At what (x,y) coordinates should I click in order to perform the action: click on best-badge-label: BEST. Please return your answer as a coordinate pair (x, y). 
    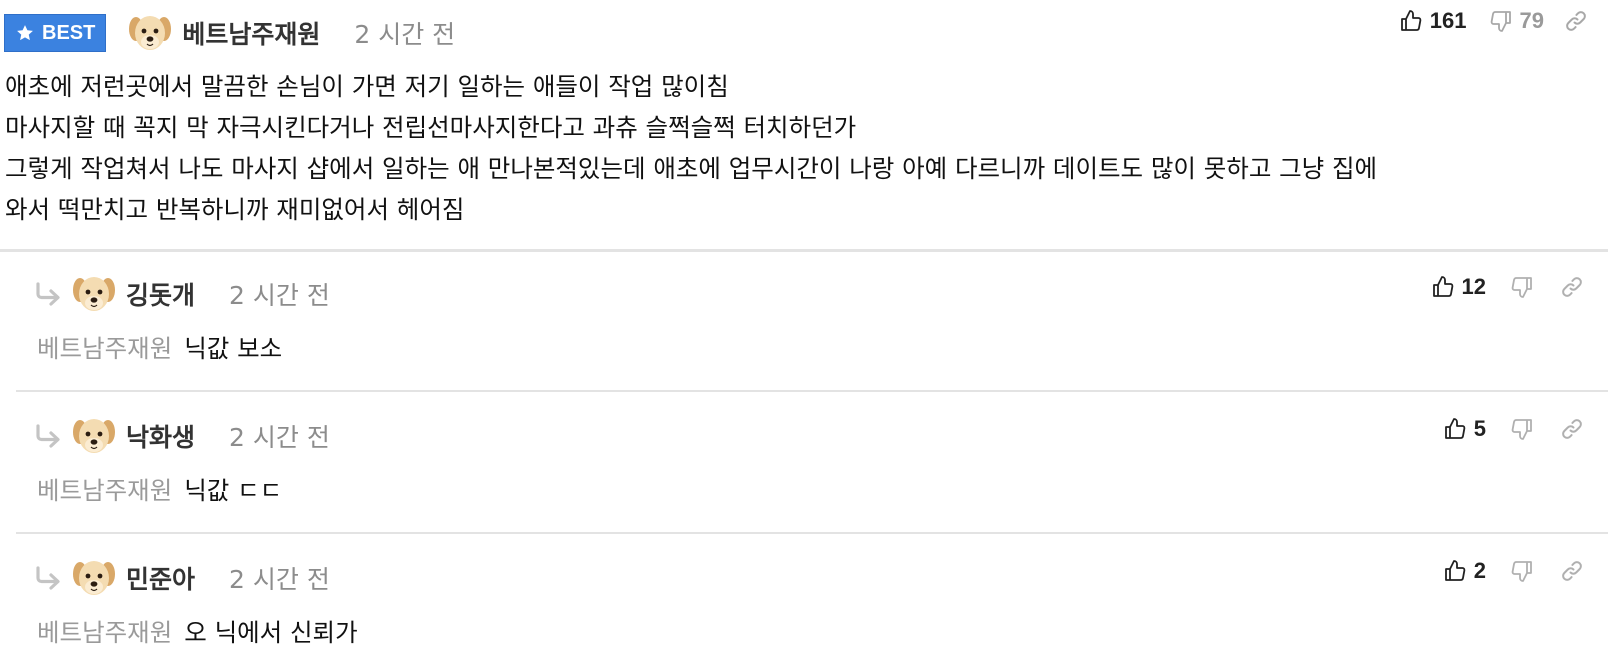
    Looking at the image, I should click on (69, 32).